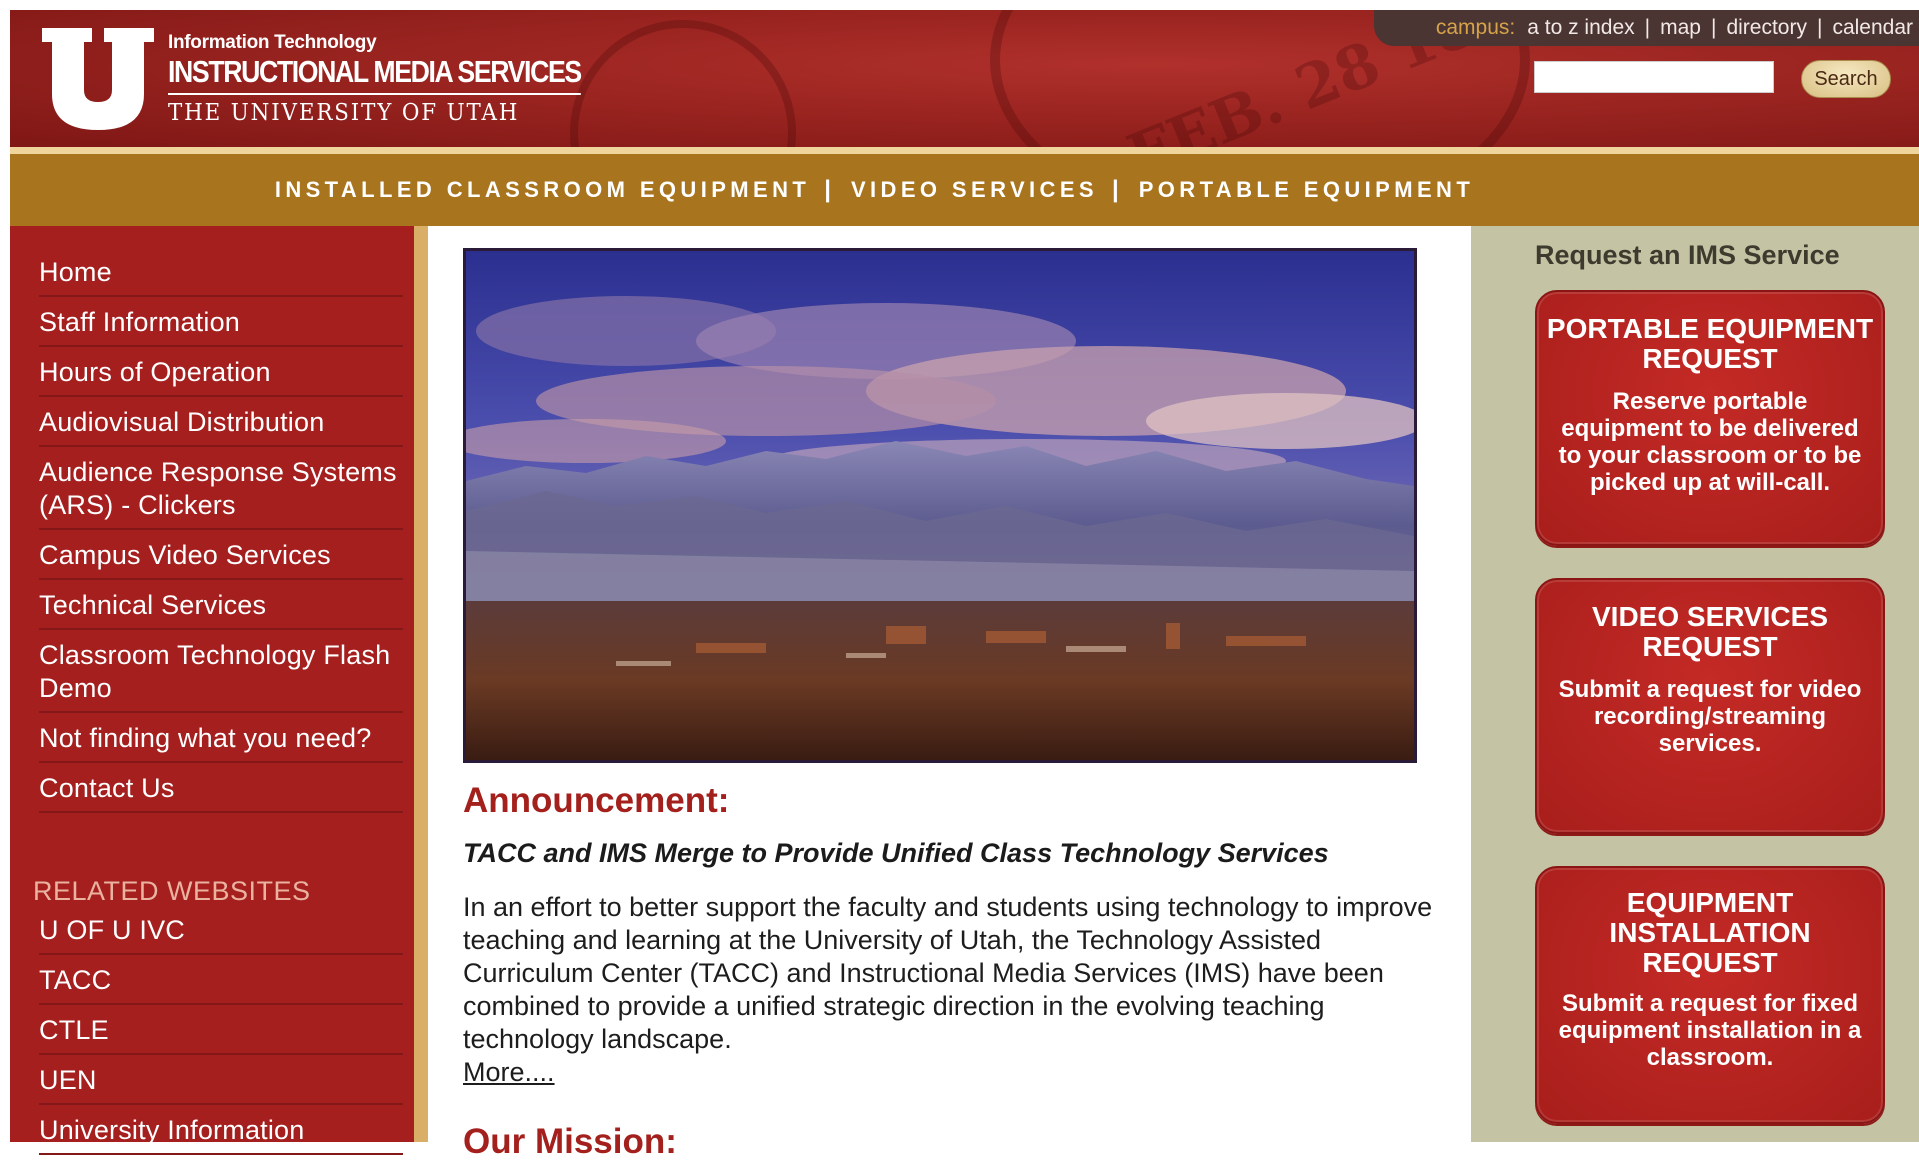  I want to click on sidebar-item-campus-video: Campus Video Services, so click(221, 559).